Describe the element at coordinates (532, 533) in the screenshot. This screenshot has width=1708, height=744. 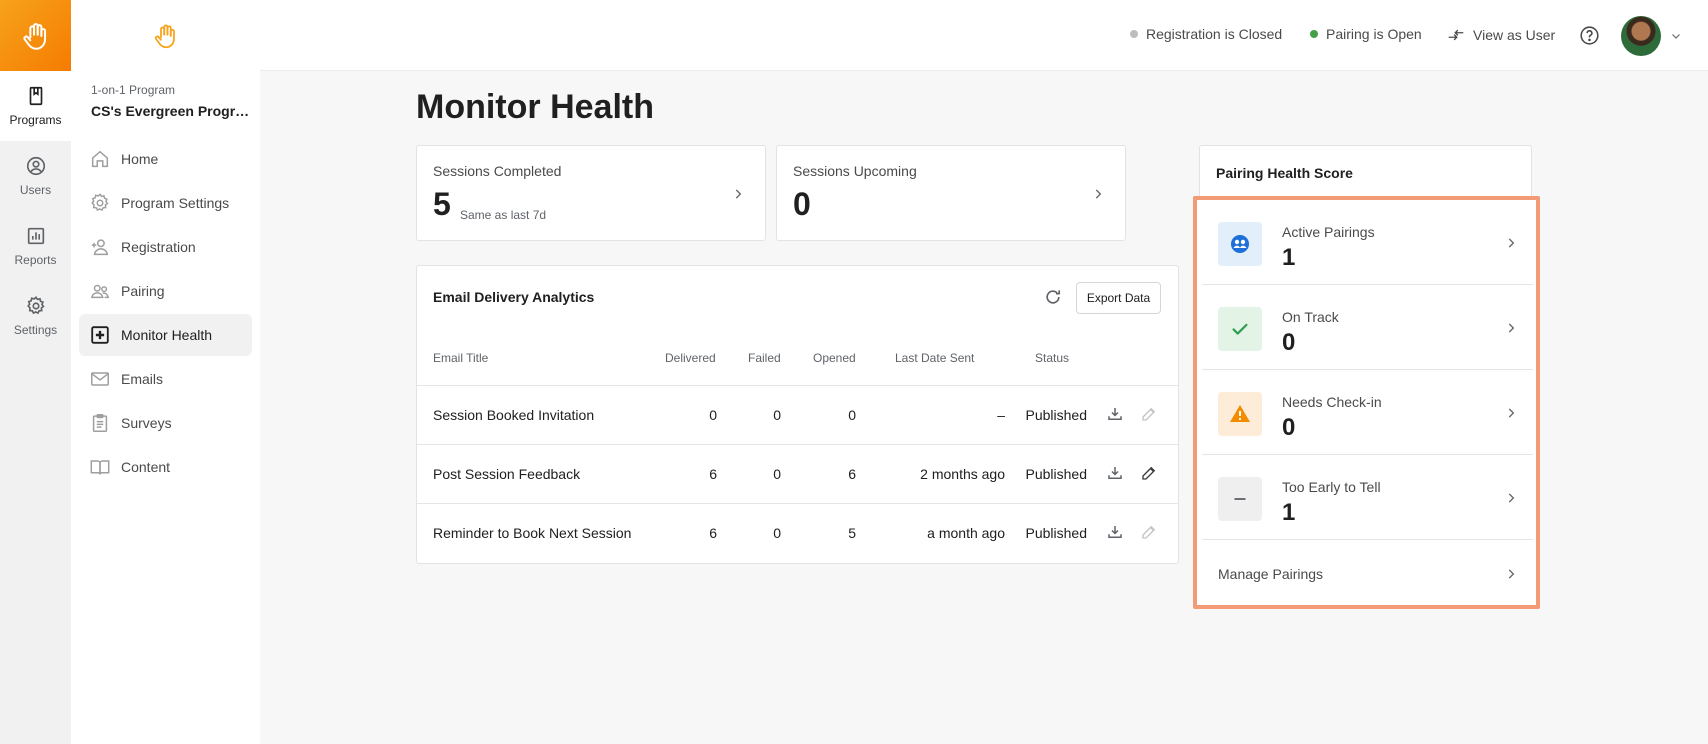
I see `email-title-cell: Reminder to Book Next Session` at that location.